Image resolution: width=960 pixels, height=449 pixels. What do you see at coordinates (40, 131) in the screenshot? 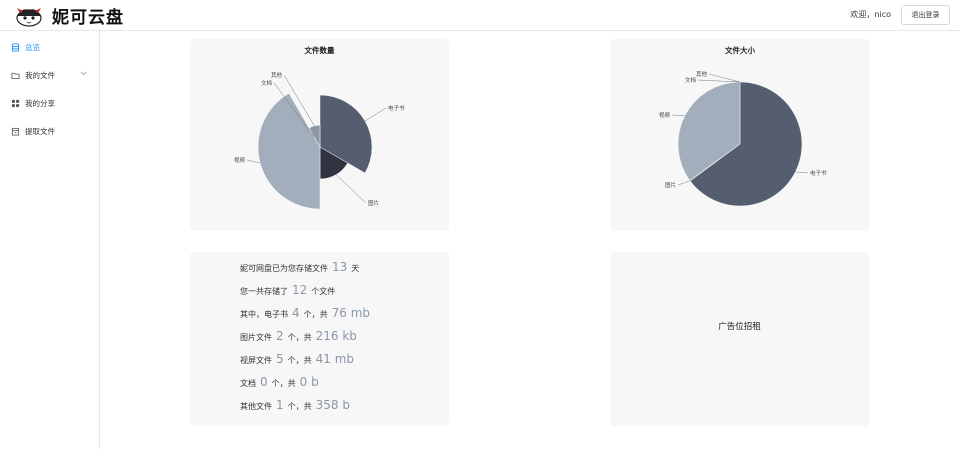
I see `sidebar-item-label: 提取文件` at bounding box center [40, 131].